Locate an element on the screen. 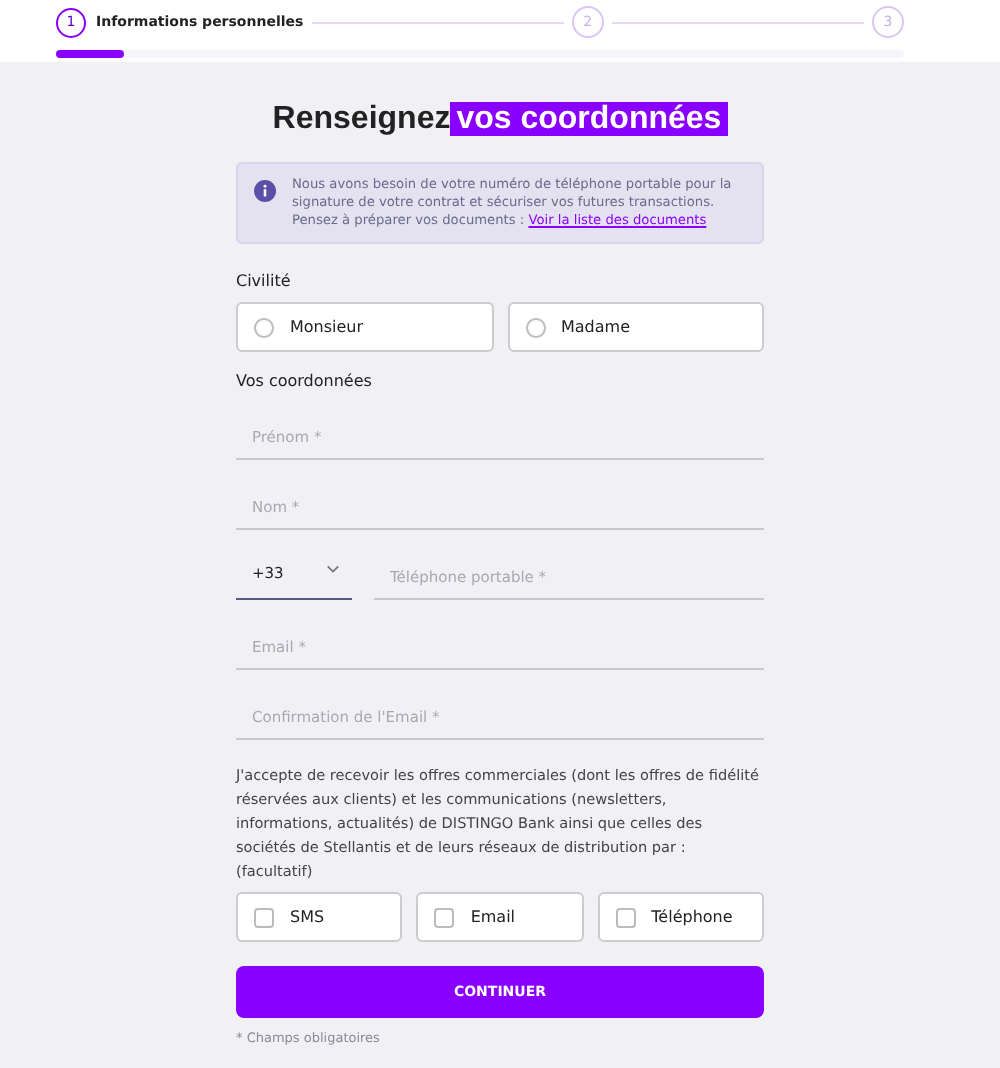 This screenshot has width=1000, height=1068. info-icon is located at coordinates (265, 191).